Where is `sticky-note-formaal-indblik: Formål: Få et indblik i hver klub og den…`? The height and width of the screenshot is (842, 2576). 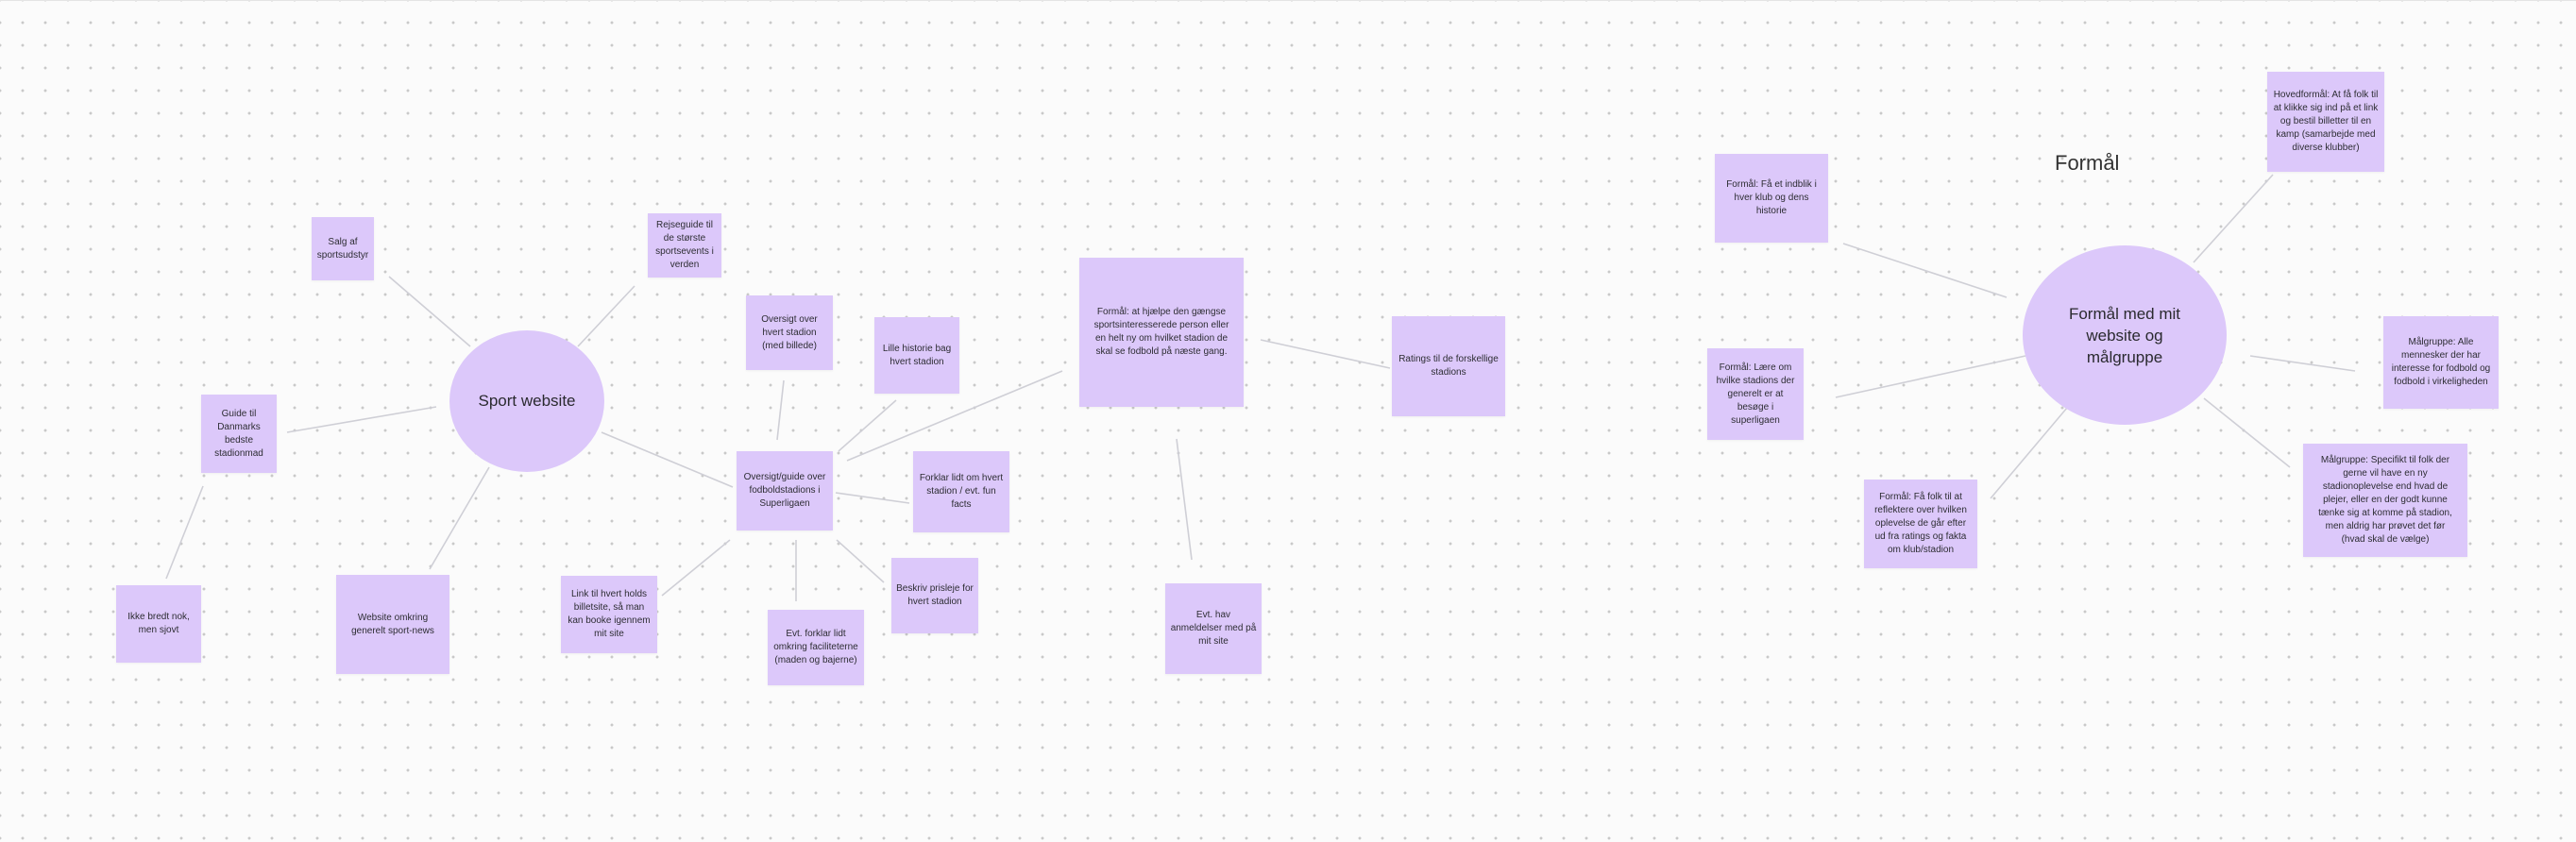 sticky-note-formaal-indblik: Formål: Få et indblik i hver klub og den… is located at coordinates (1771, 198).